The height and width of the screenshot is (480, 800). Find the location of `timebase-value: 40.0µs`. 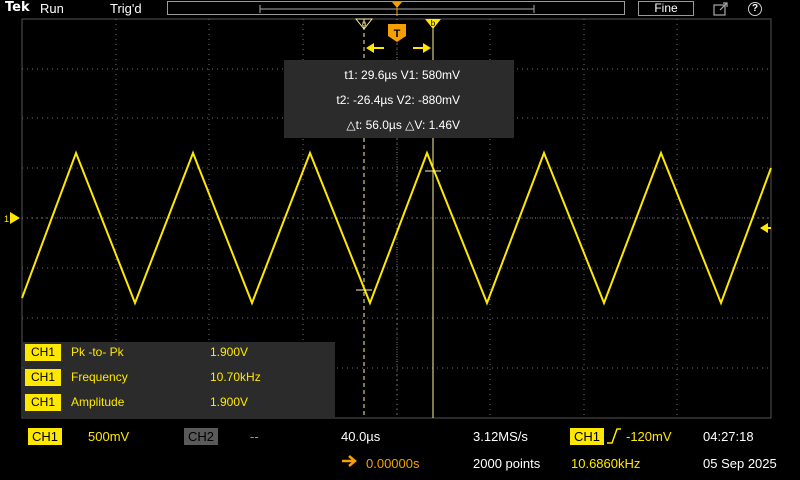

timebase-value: 40.0µs is located at coordinates (360, 436).